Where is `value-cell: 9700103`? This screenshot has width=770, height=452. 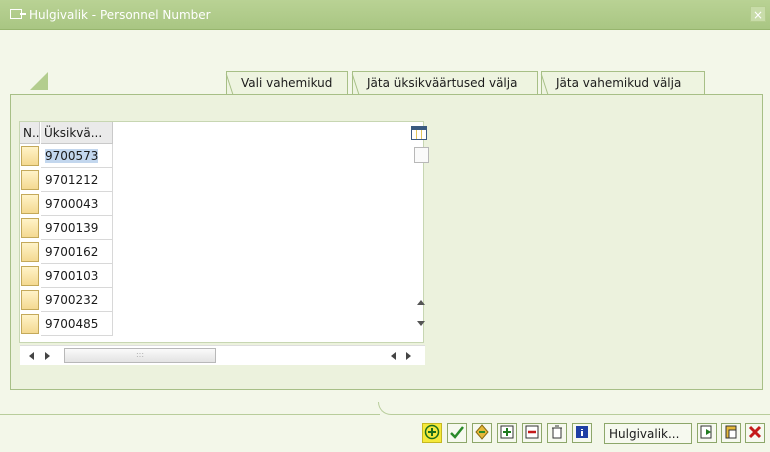 value-cell: 9700103 is located at coordinates (77, 276).